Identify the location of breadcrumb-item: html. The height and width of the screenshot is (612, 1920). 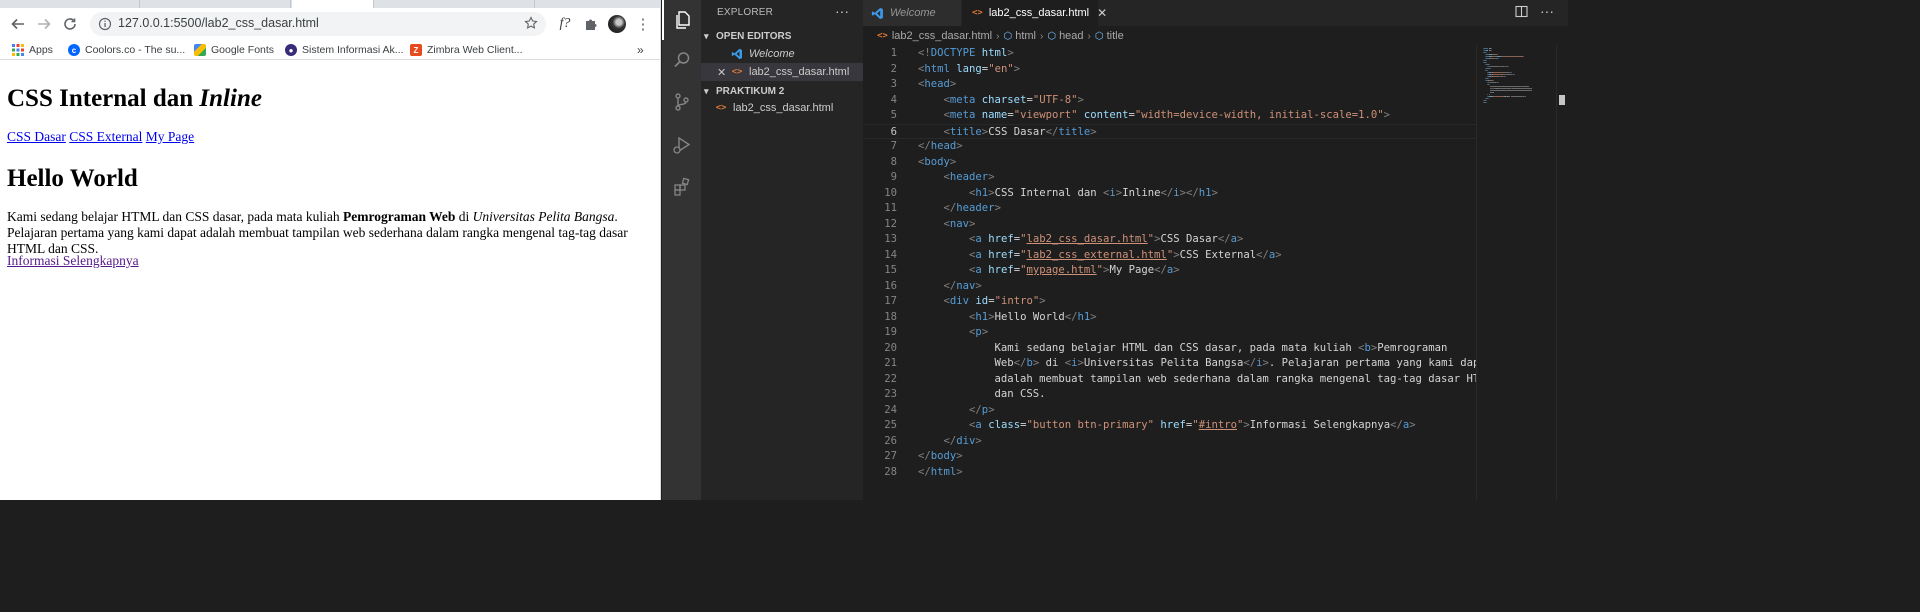
(1025, 36).